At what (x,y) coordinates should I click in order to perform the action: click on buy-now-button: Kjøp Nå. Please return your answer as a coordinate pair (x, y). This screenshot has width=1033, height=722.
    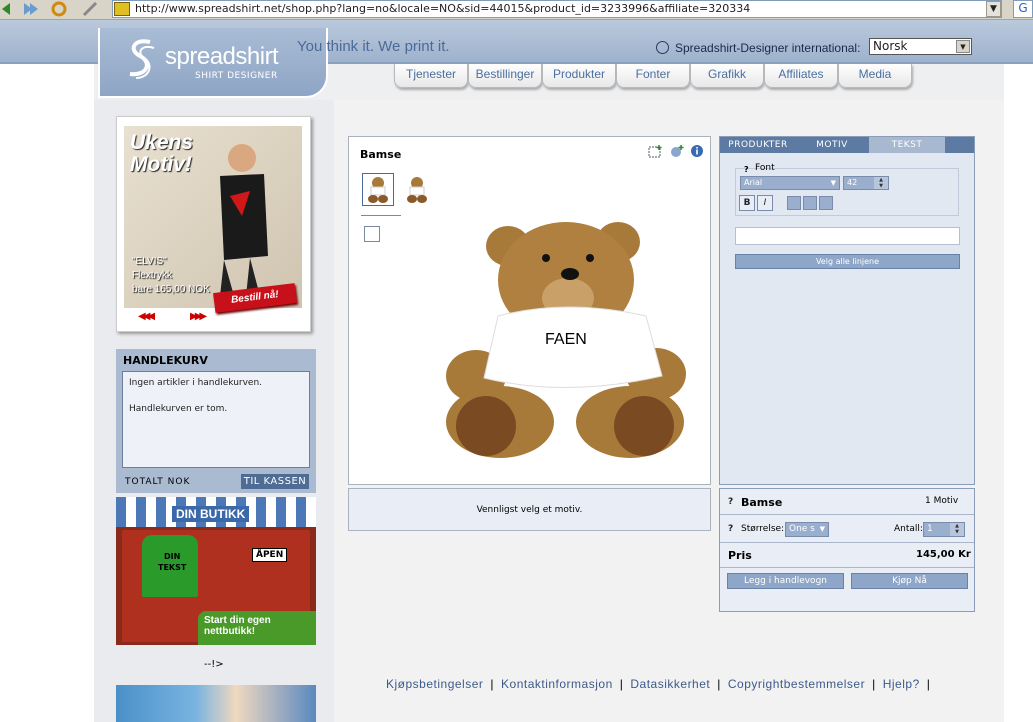
    Looking at the image, I should click on (909, 581).